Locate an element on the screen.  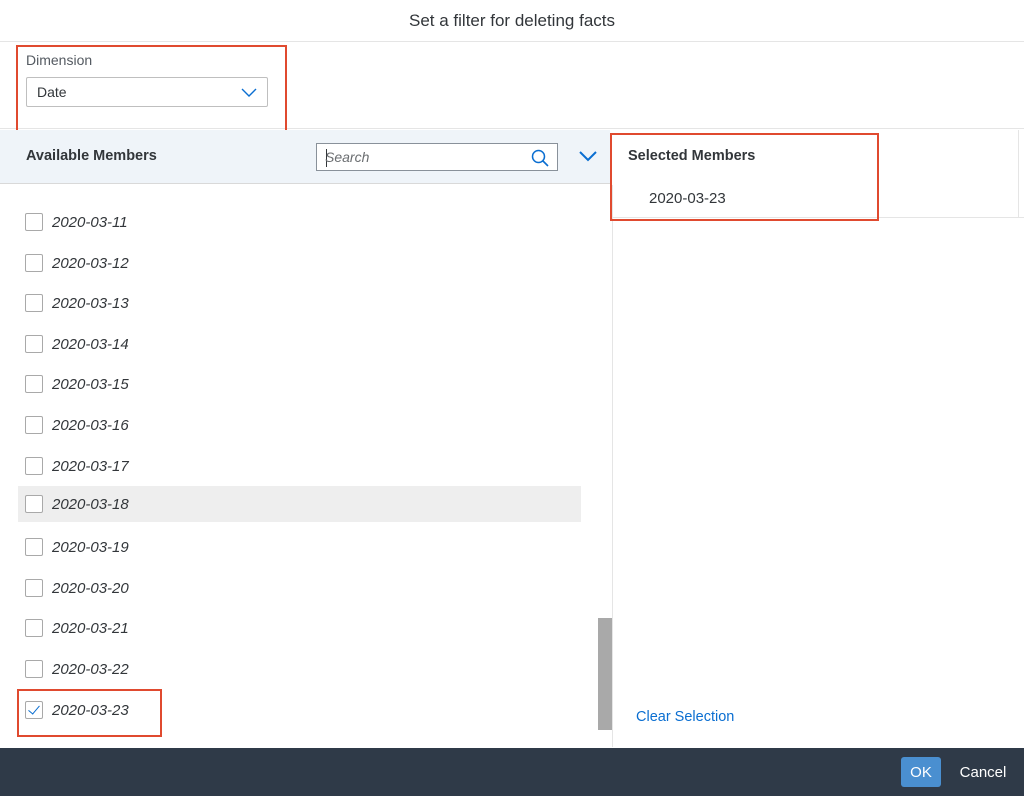
member-label: 2020-03-18 is located at coordinates (90, 504).